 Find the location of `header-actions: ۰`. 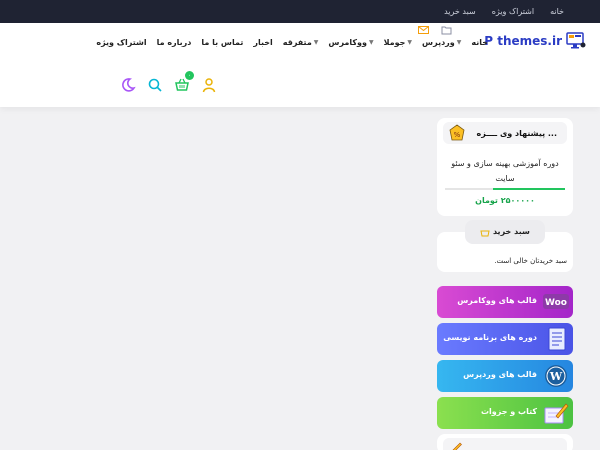

header-actions: ۰ is located at coordinates (168, 82).